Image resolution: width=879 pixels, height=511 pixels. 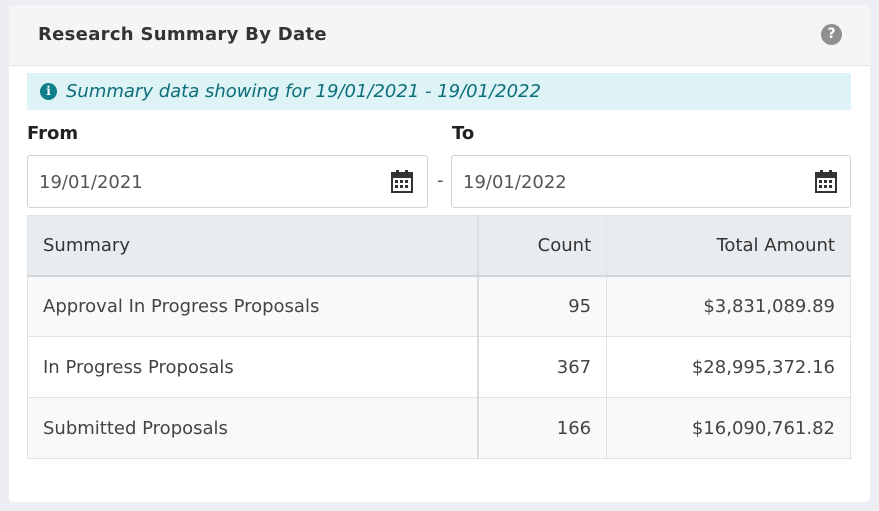 I want to click on row-total-amount: $28,995,372.16, so click(x=728, y=367).